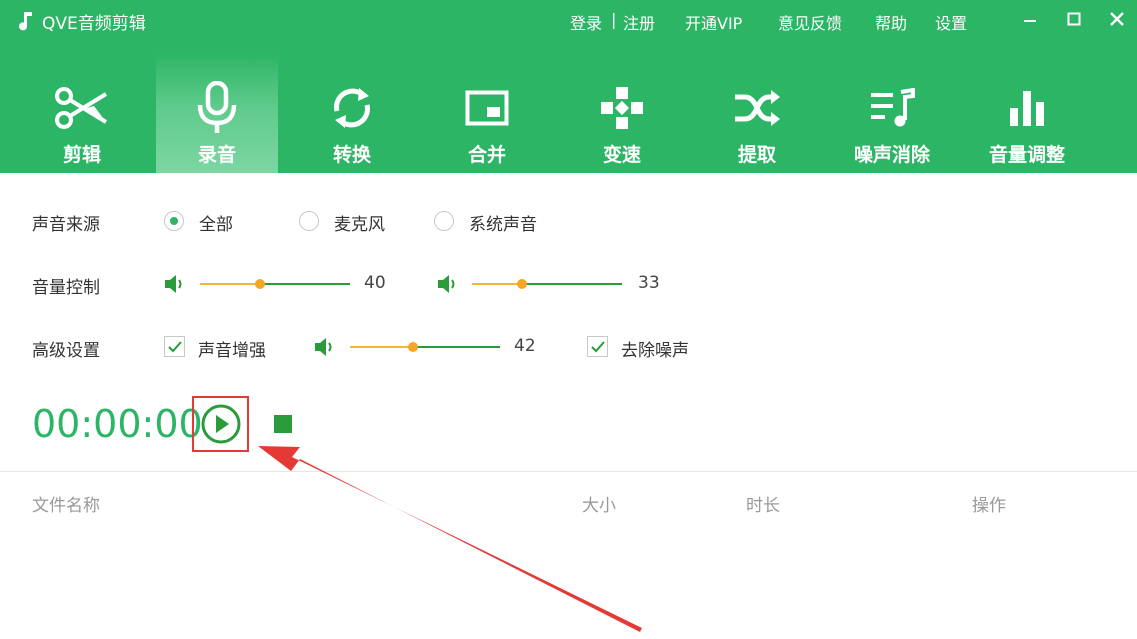  Describe the element at coordinates (351, 155) in the screenshot. I see `tab-label: 转换` at that location.